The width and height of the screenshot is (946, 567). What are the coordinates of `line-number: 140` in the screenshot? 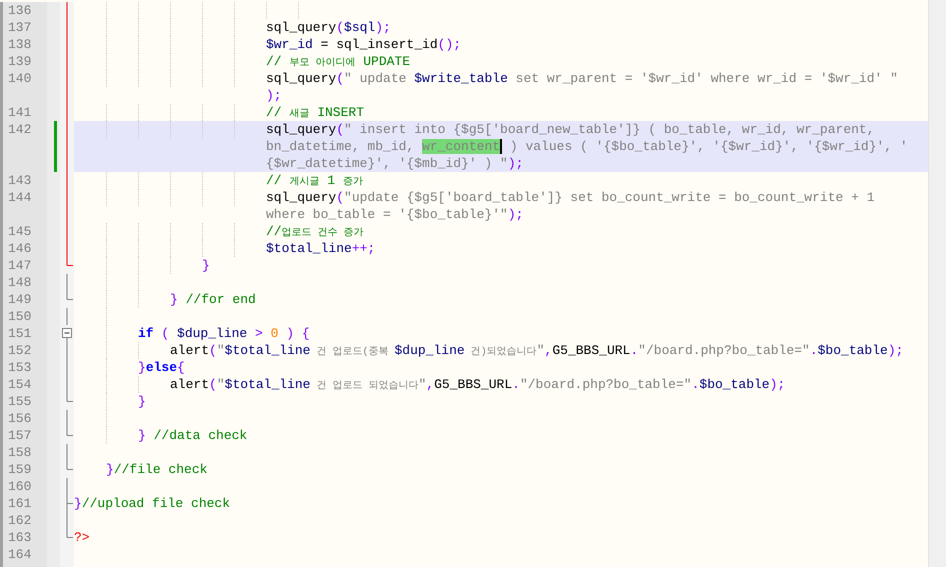 It's located at (19, 78).